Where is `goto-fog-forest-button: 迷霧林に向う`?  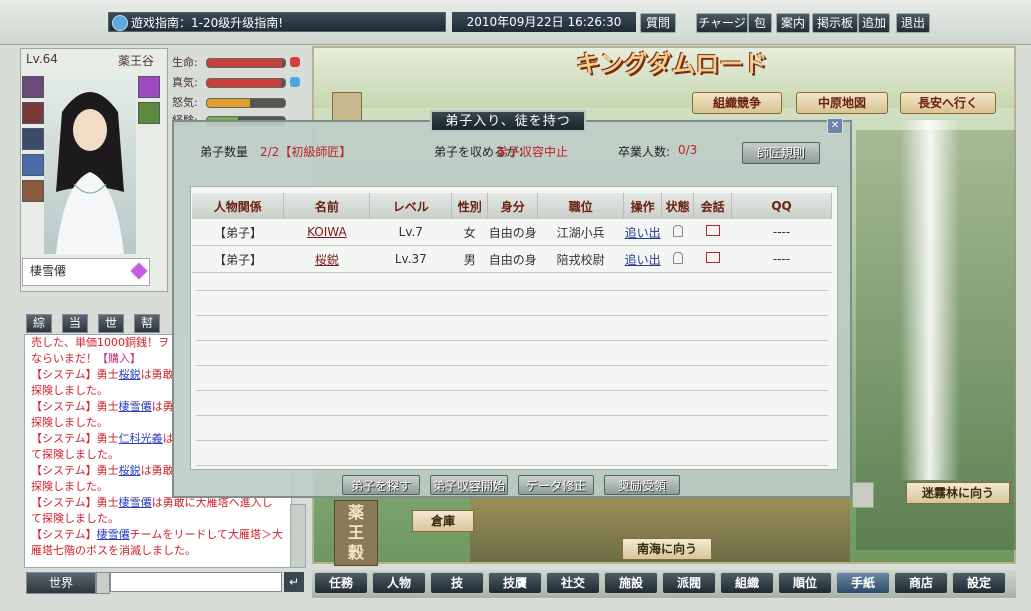
goto-fog-forest-button: 迷霧林に向う is located at coordinates (958, 493).